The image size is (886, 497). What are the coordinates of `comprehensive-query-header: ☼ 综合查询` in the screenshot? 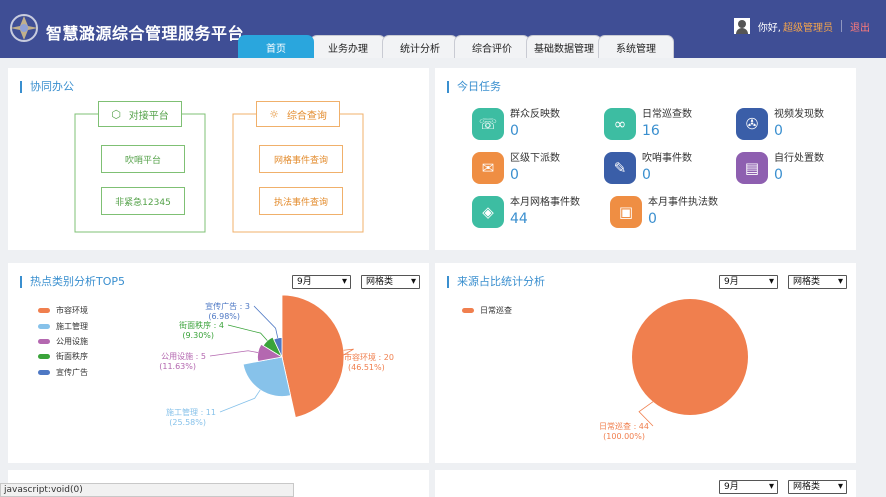 It's located at (298, 114).